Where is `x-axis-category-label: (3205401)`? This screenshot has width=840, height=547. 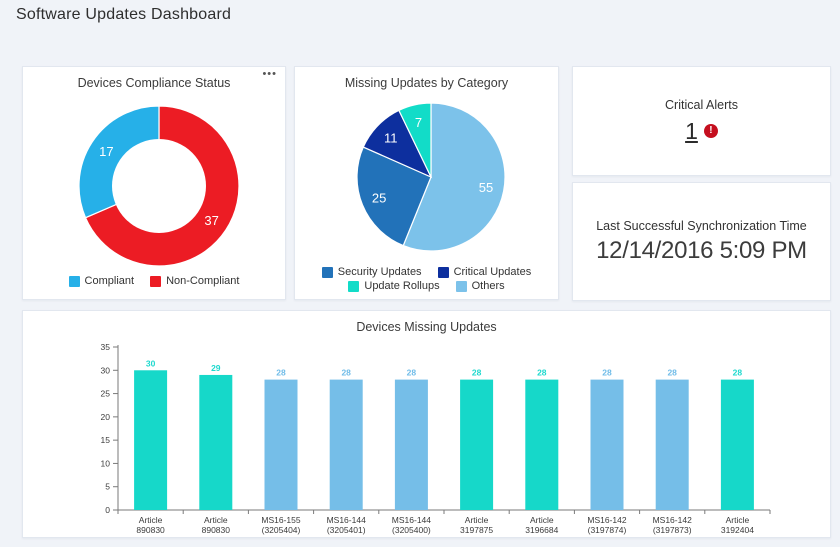 x-axis-category-label: (3205401) is located at coordinates (346, 530).